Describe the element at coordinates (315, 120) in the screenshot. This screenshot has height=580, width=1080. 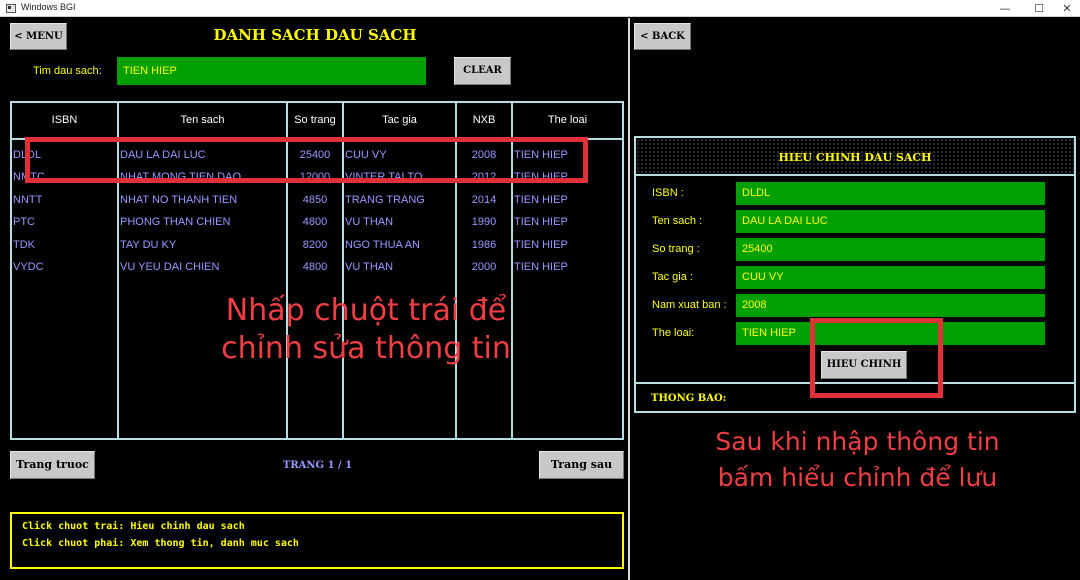
I see `column-header-pages: So trang` at that location.